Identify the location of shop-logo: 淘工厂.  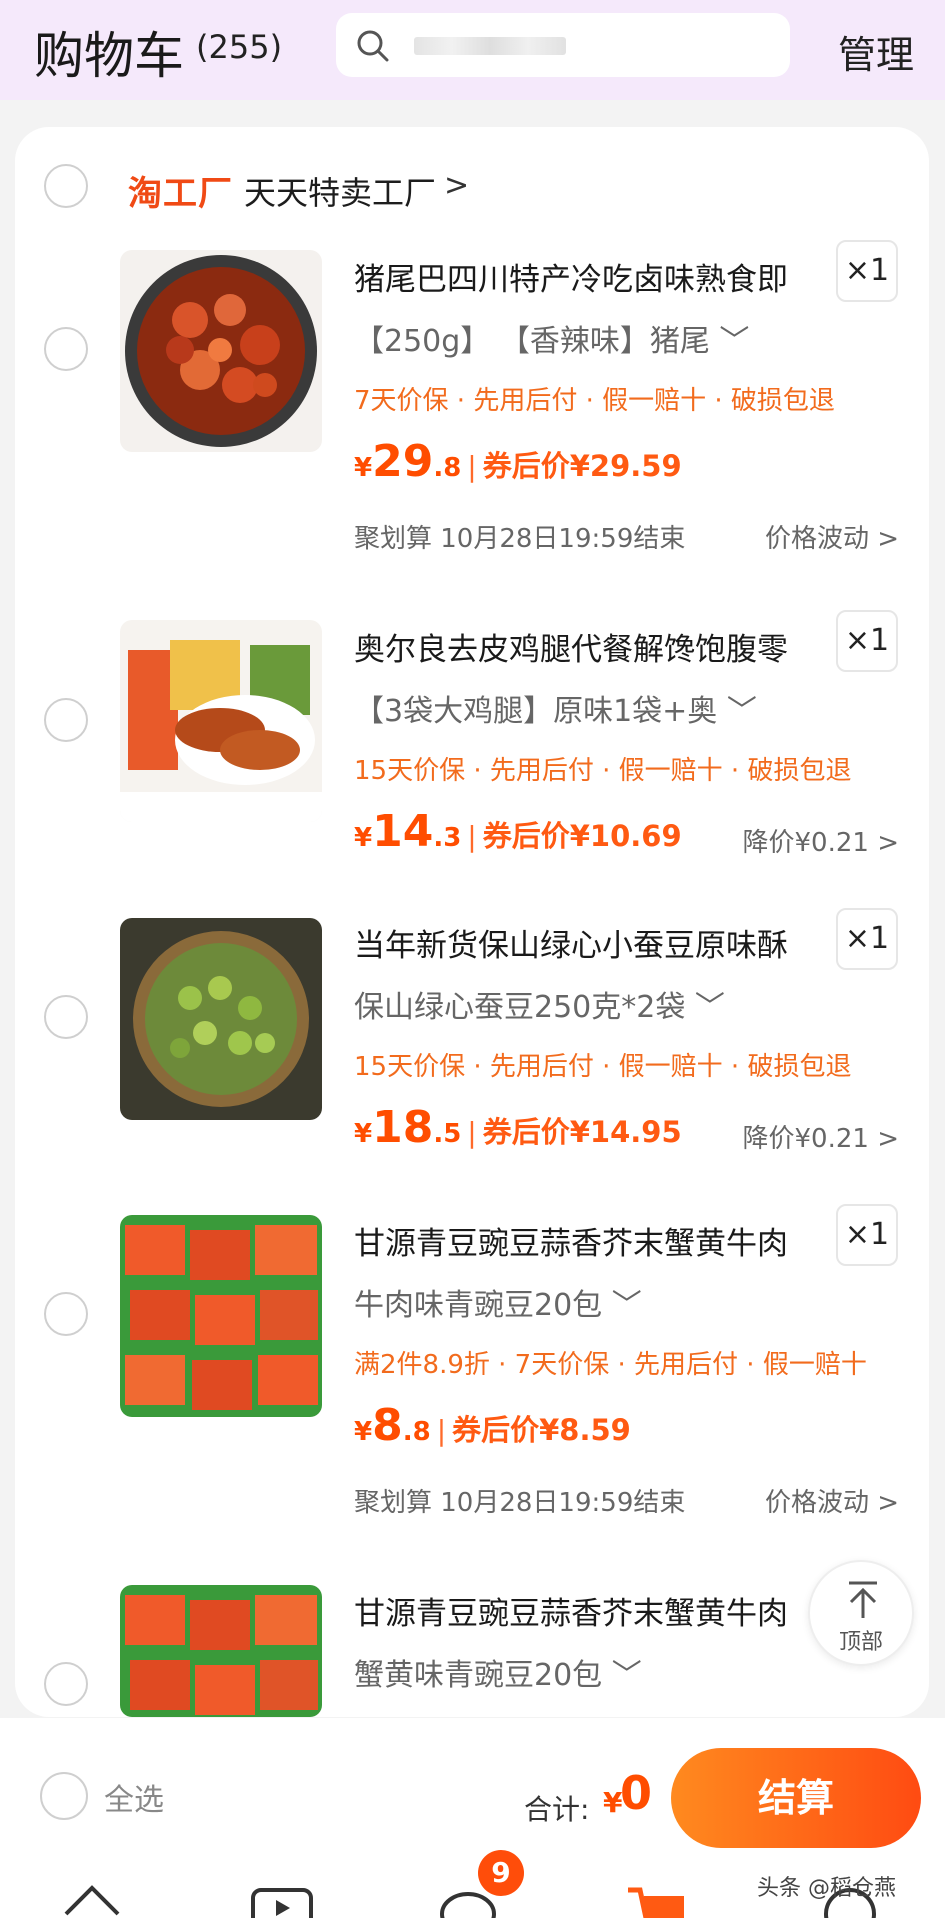
(180, 194).